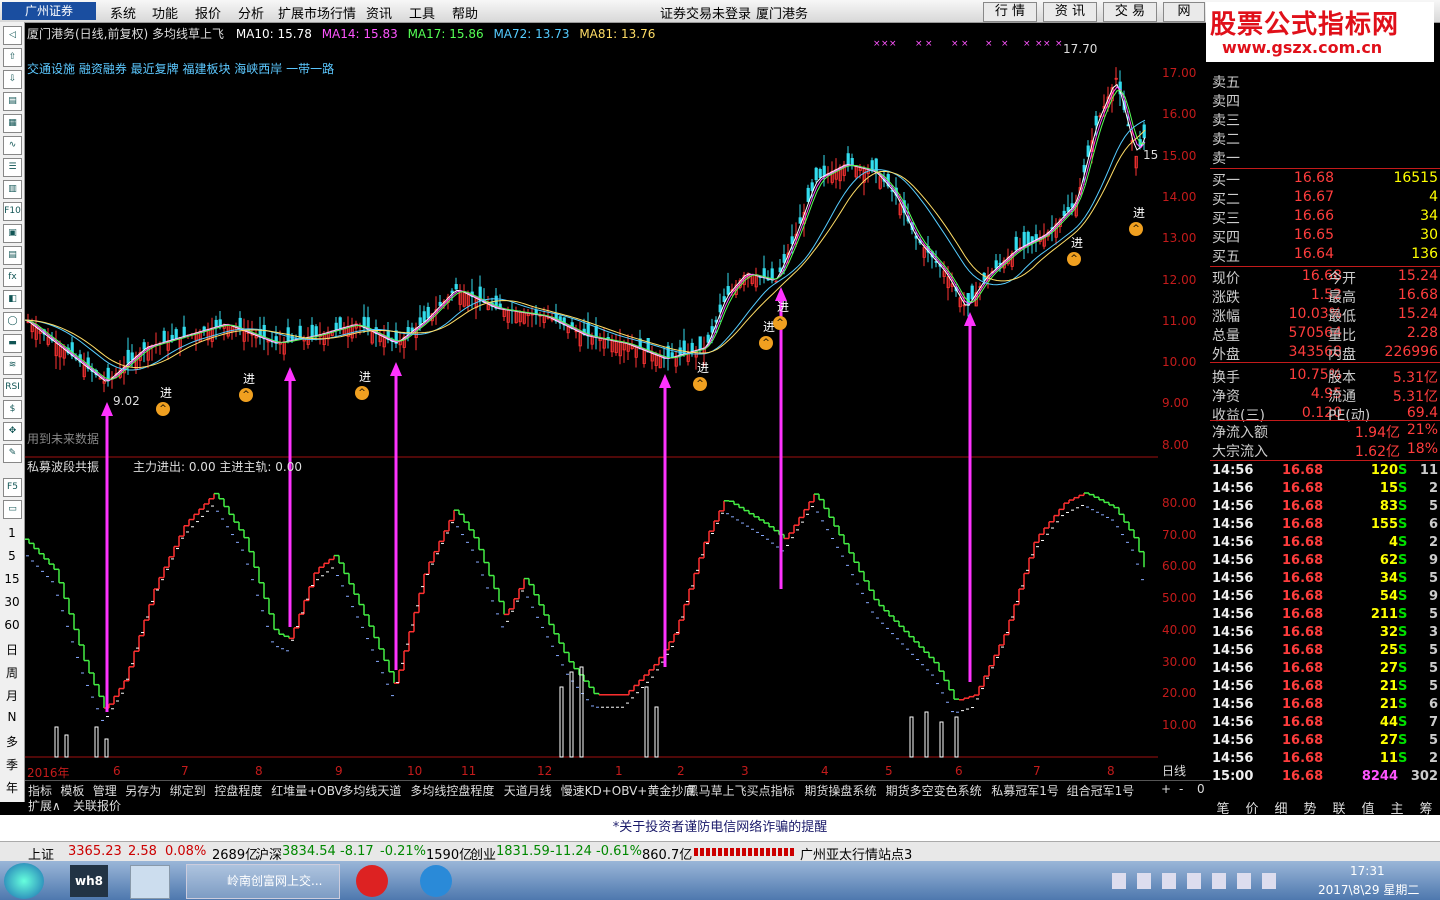  Describe the element at coordinates (1130, 12) in the screenshot. I see `tab-trade: 交 易` at that location.